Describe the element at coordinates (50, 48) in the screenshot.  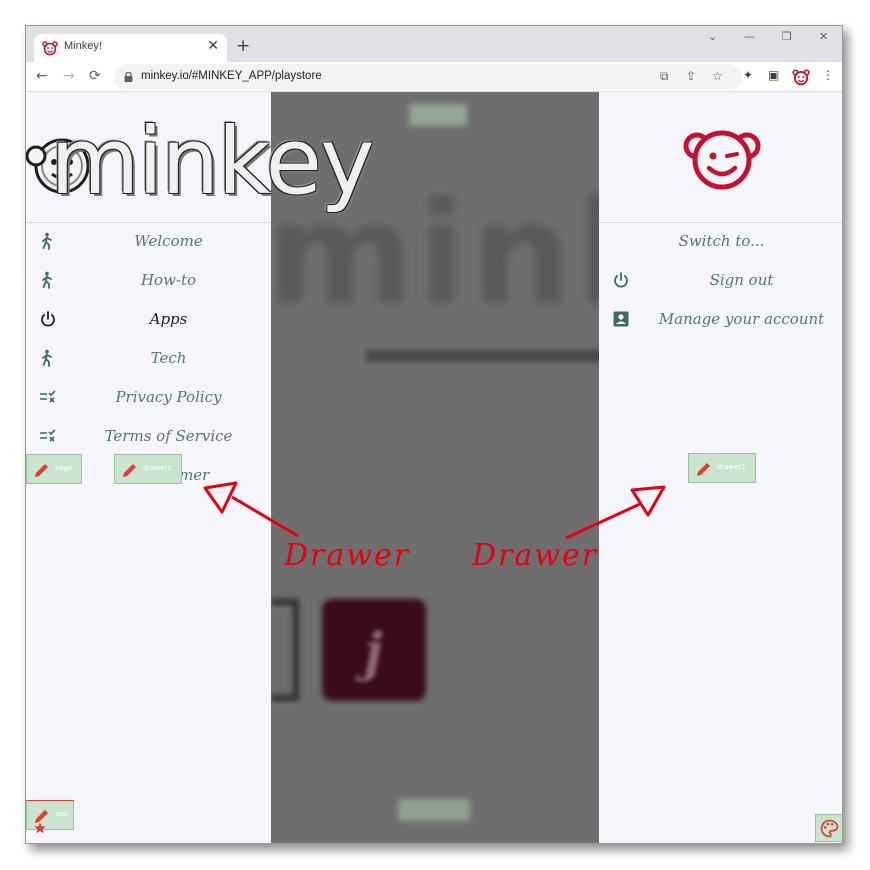
I see `monkey-favicon-icon` at that location.